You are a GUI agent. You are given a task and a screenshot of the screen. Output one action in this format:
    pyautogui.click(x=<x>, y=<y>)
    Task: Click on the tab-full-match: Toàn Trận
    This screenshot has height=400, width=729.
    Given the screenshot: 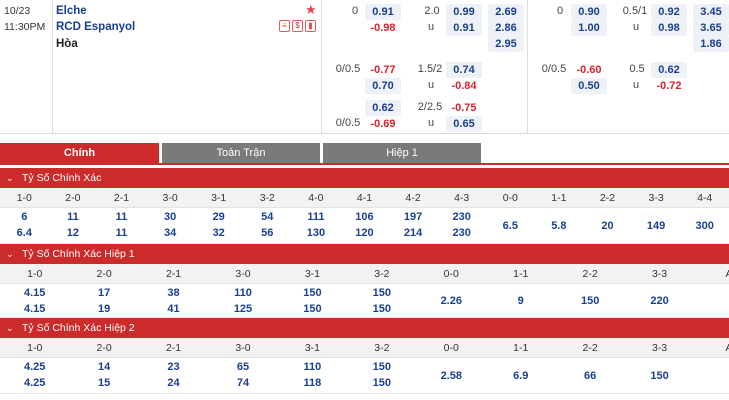 What is the action you would take?
    pyautogui.click(x=241, y=153)
    